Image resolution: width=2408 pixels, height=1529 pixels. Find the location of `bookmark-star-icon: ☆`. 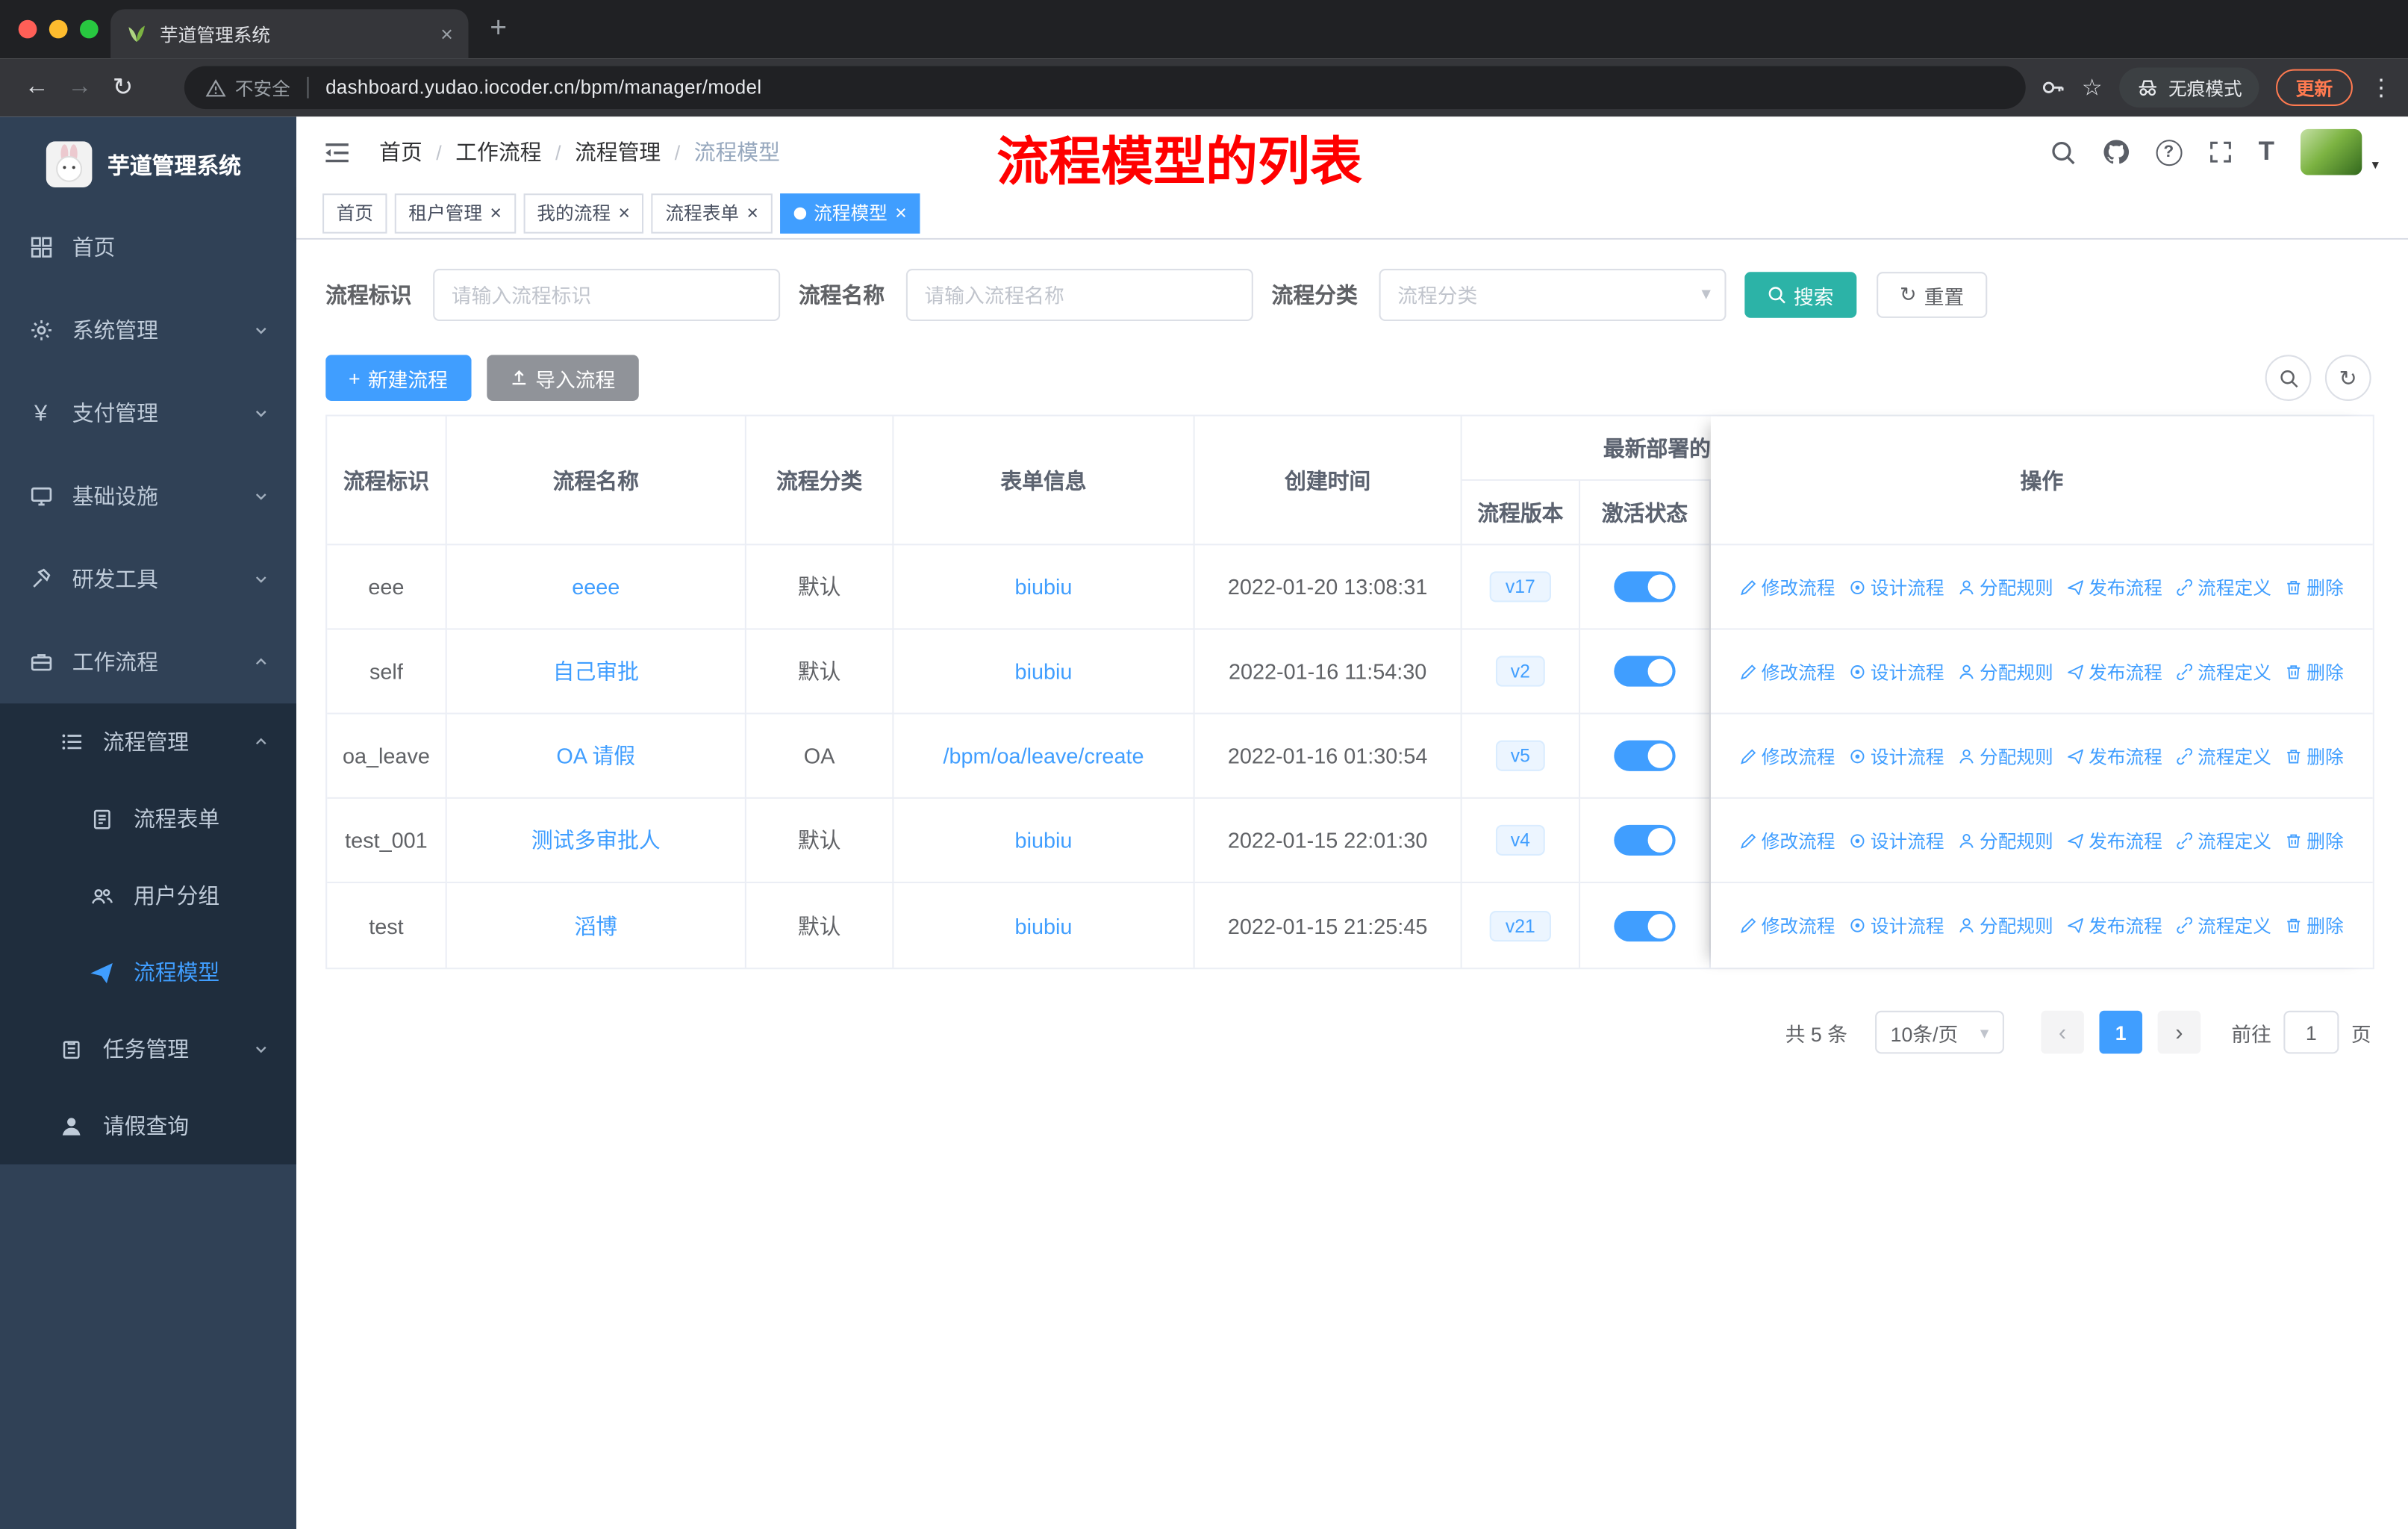

bookmark-star-icon: ☆ is located at coordinates (2092, 88).